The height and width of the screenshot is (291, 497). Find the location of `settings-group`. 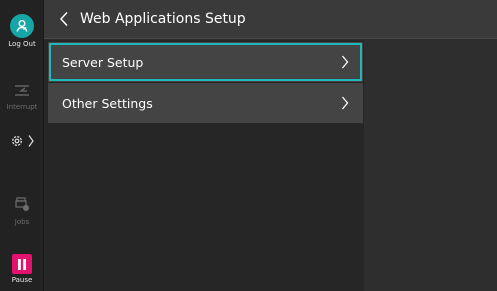

settings-group is located at coordinates (22, 141).